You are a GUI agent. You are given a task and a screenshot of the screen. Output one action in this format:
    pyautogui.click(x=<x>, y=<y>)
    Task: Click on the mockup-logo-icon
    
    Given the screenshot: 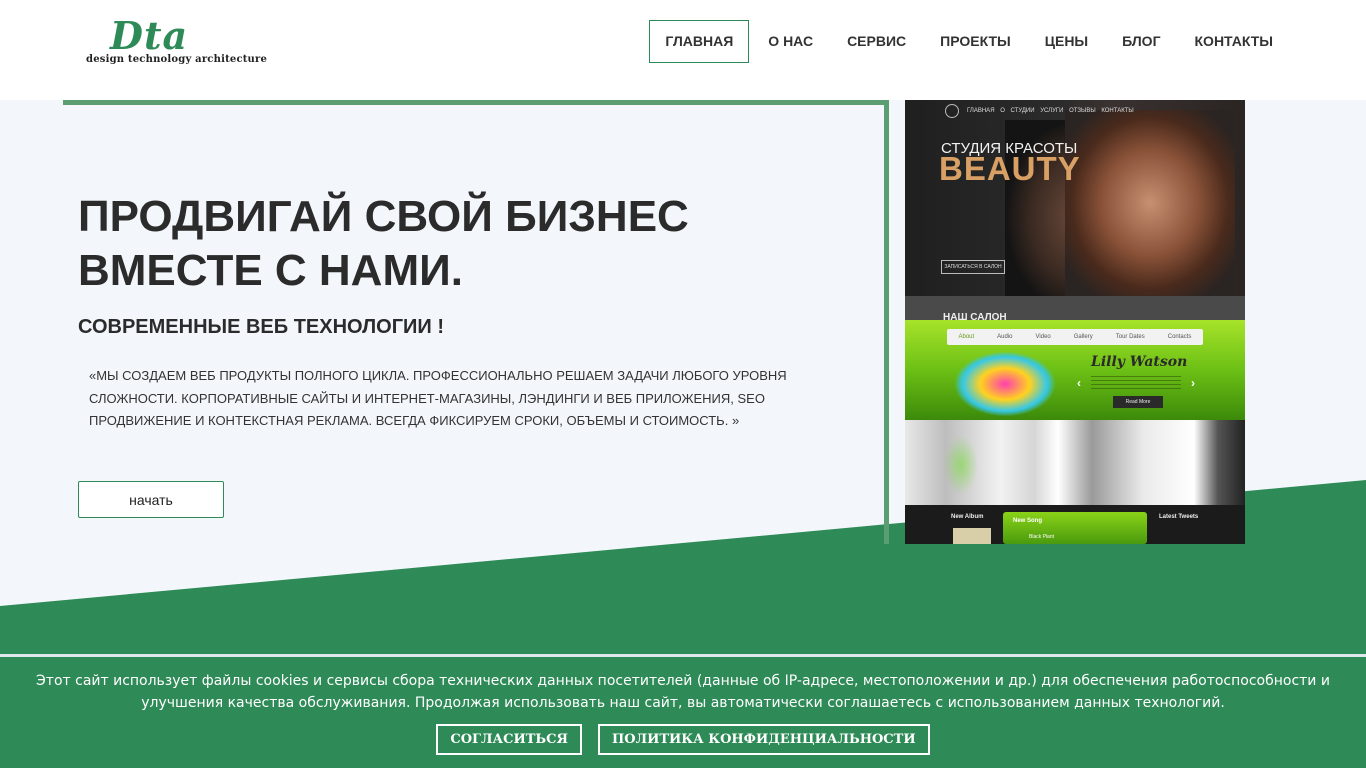 What is the action you would take?
    pyautogui.click(x=952, y=111)
    